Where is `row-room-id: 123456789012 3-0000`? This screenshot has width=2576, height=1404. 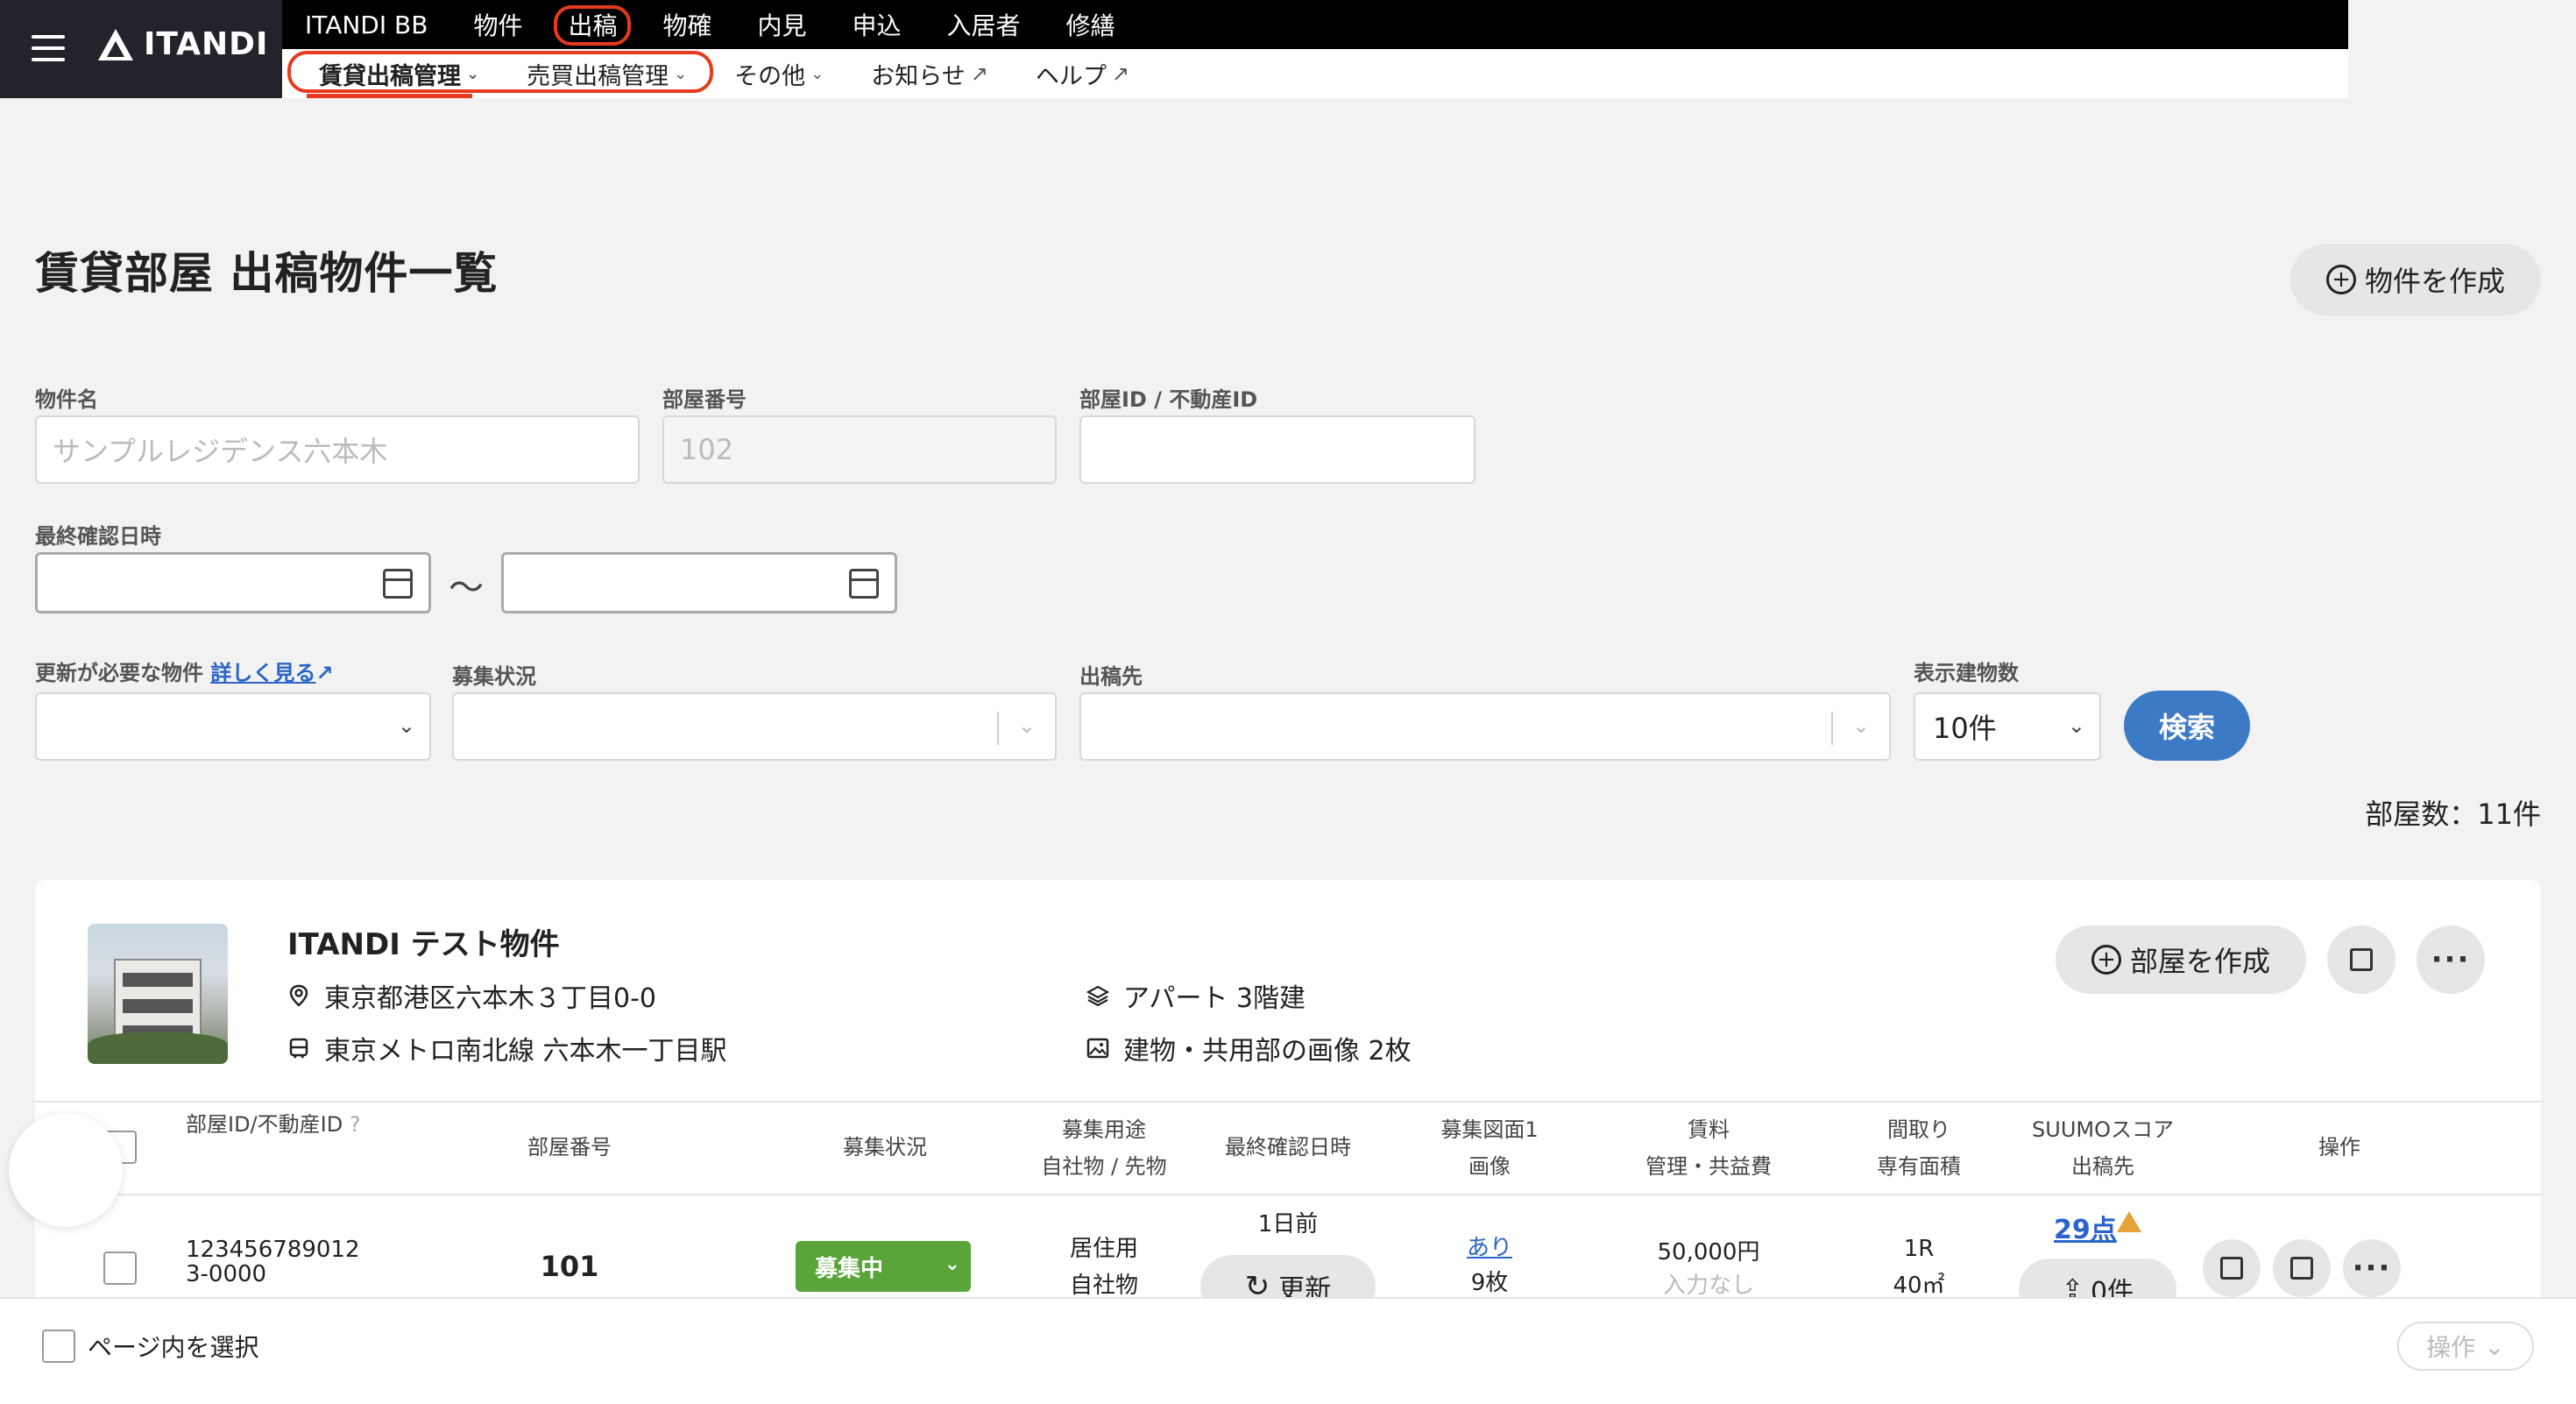
row-room-id: 123456789012 3-0000 is located at coordinates (273, 1262).